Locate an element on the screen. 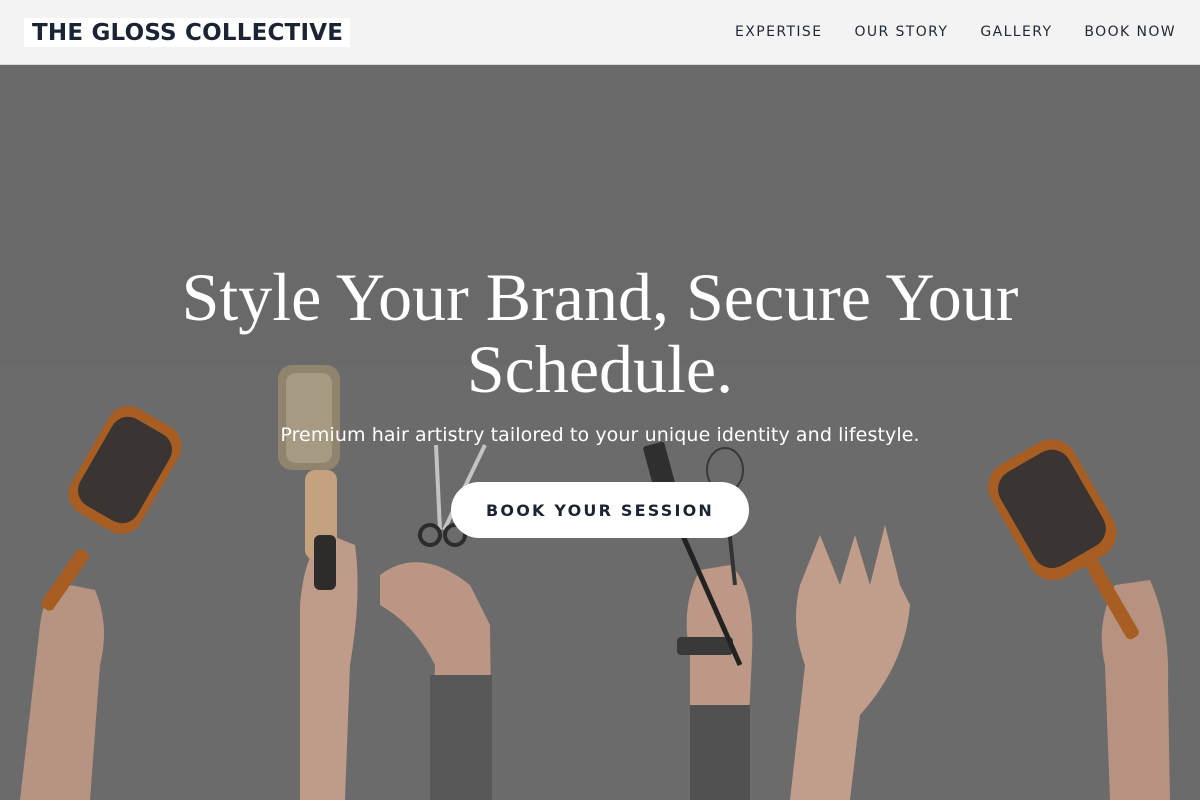 The height and width of the screenshot is (800, 1200). book-session-button: BOOK YOUR SESSION is located at coordinates (600, 510).